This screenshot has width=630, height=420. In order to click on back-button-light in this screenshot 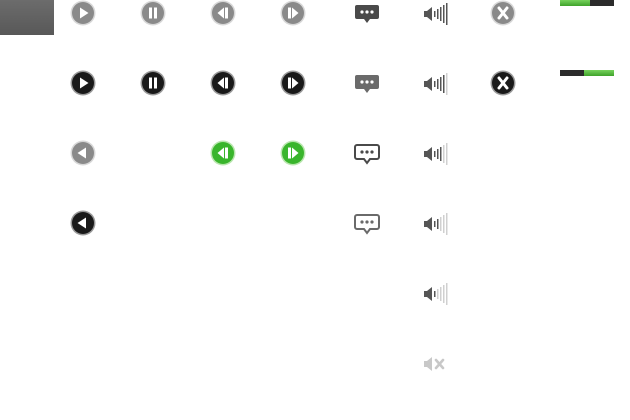, I will do `click(83, 153)`.